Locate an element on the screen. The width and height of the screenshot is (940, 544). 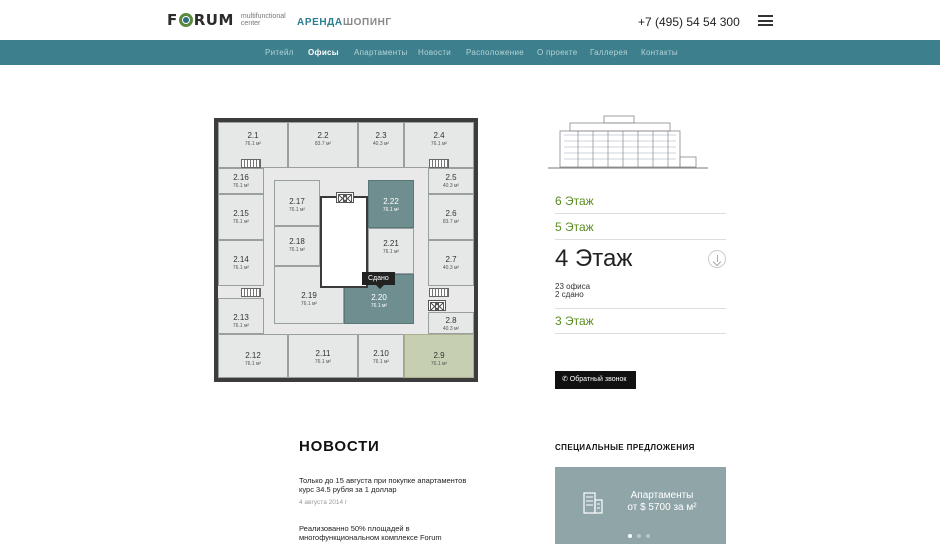
nav-item-offices: Офисы is located at coordinates (323, 52).